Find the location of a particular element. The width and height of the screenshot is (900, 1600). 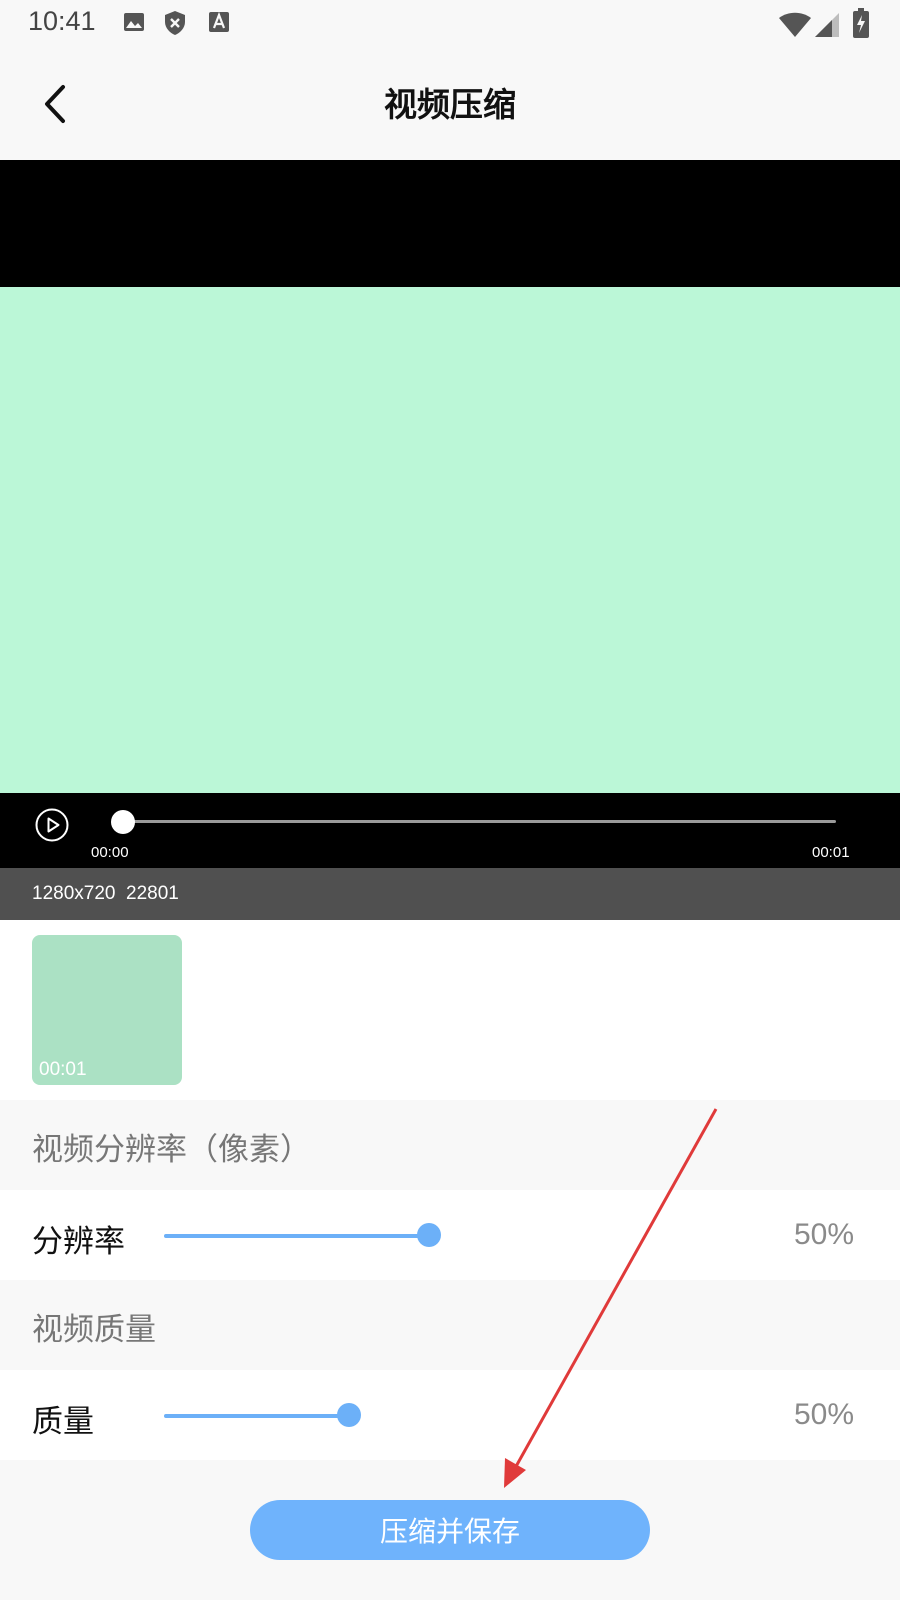

resolution-value: 50% is located at coordinates (823, 1234).